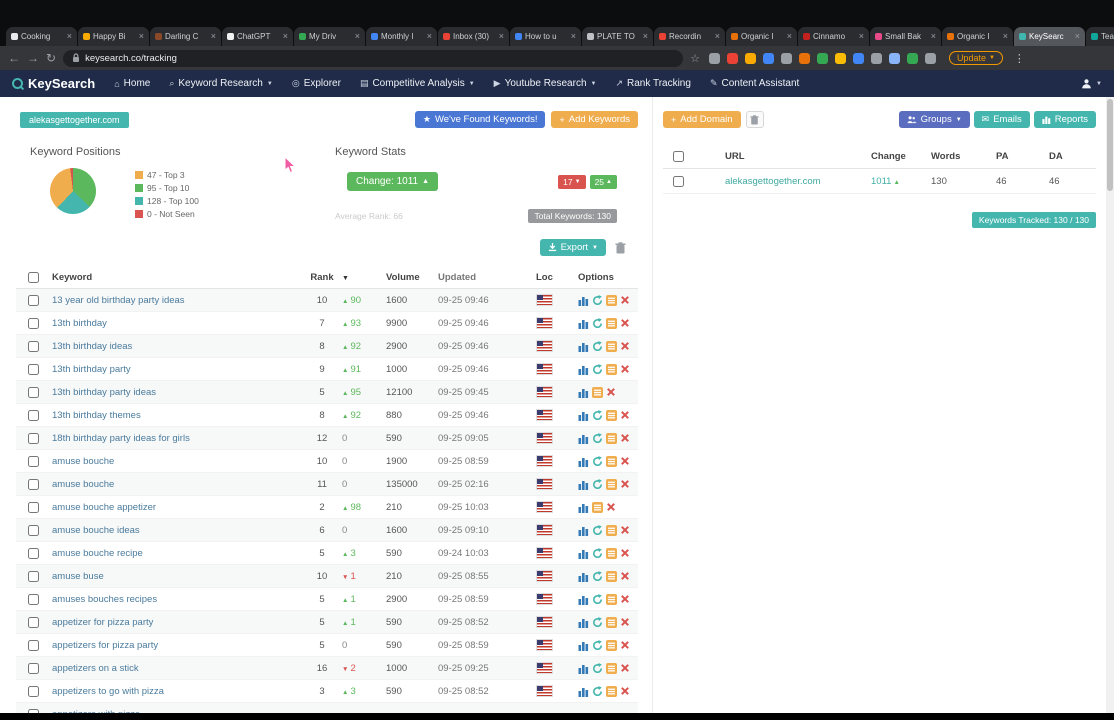 The height and width of the screenshot is (720, 1114). What do you see at coordinates (975, 58) in the screenshot?
I see `browser-update-button: Update ▼` at bounding box center [975, 58].